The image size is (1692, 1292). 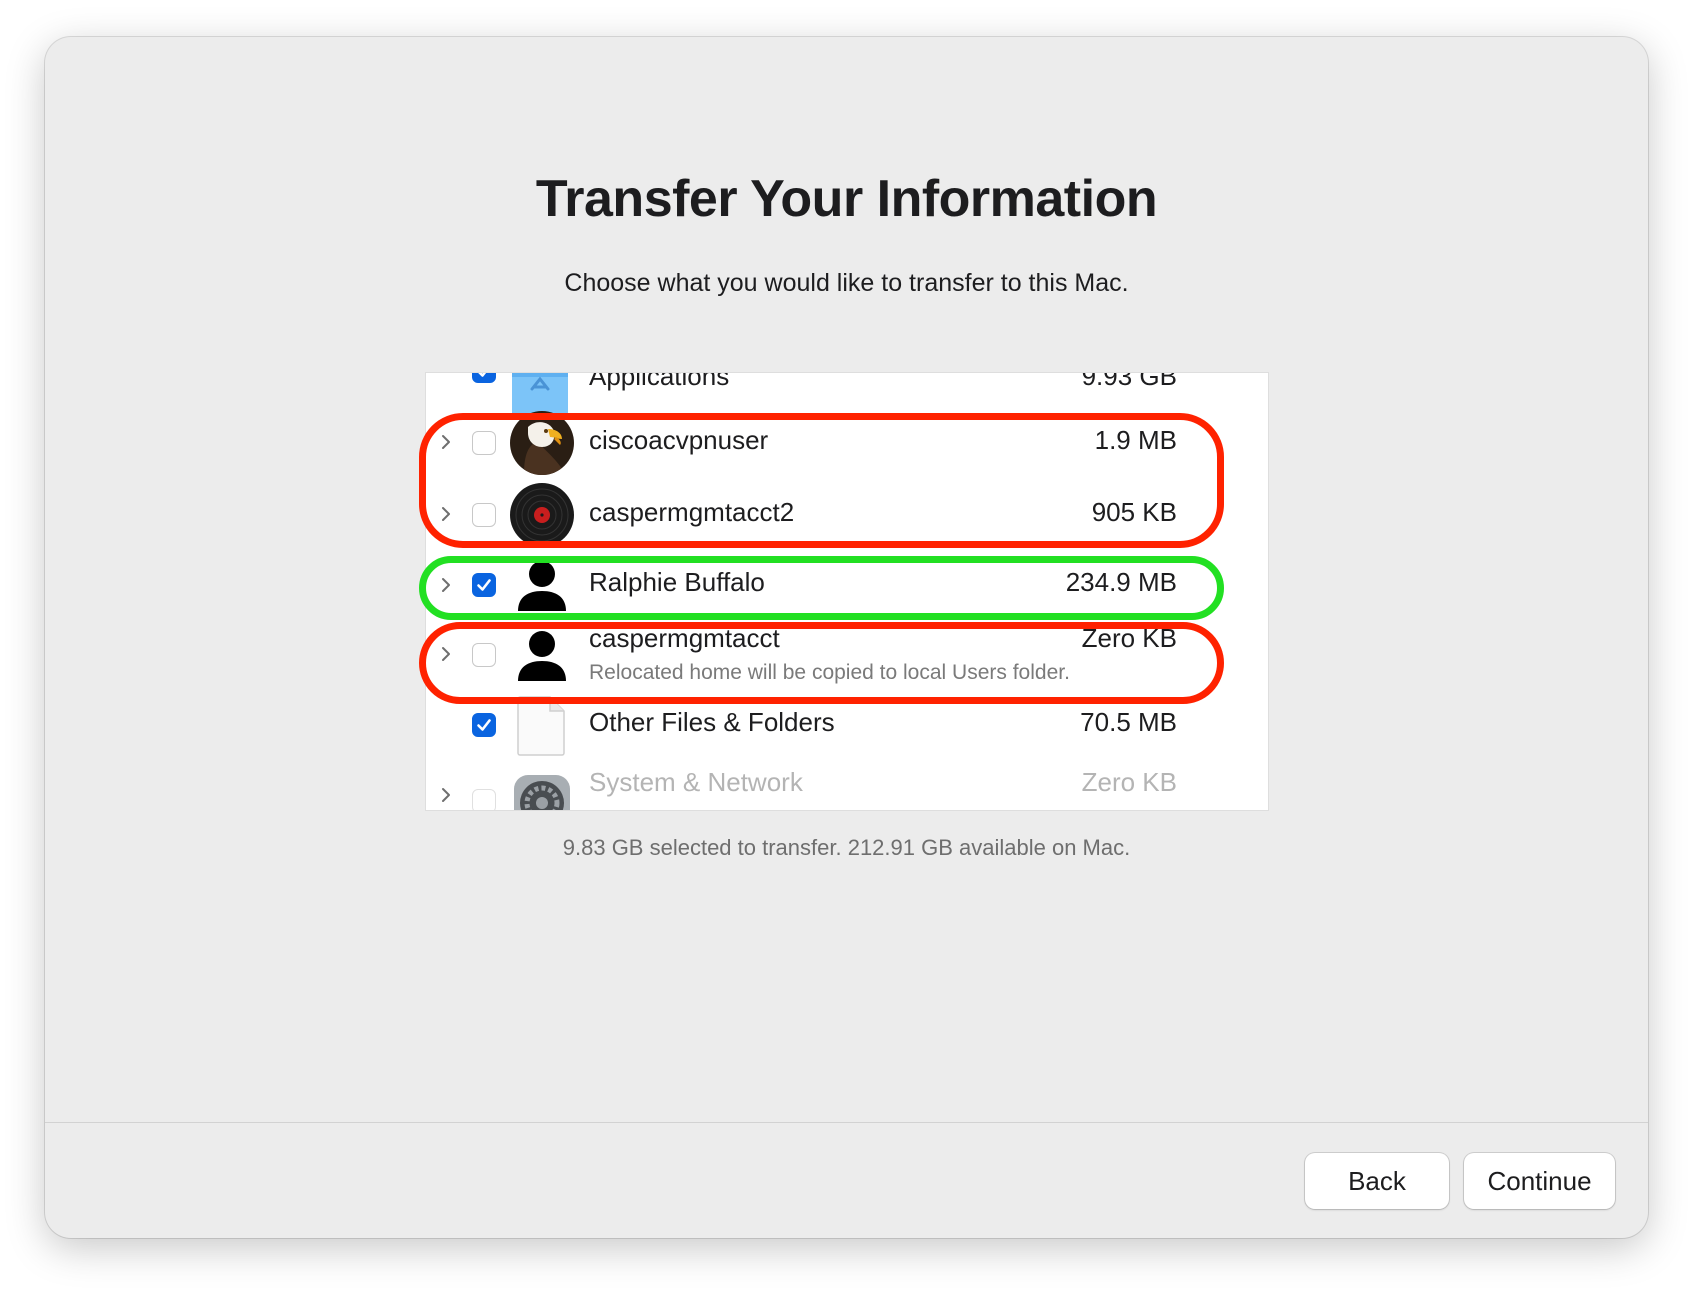 What do you see at coordinates (846, 199) in the screenshot?
I see `page-title: Transfer Your Information` at bounding box center [846, 199].